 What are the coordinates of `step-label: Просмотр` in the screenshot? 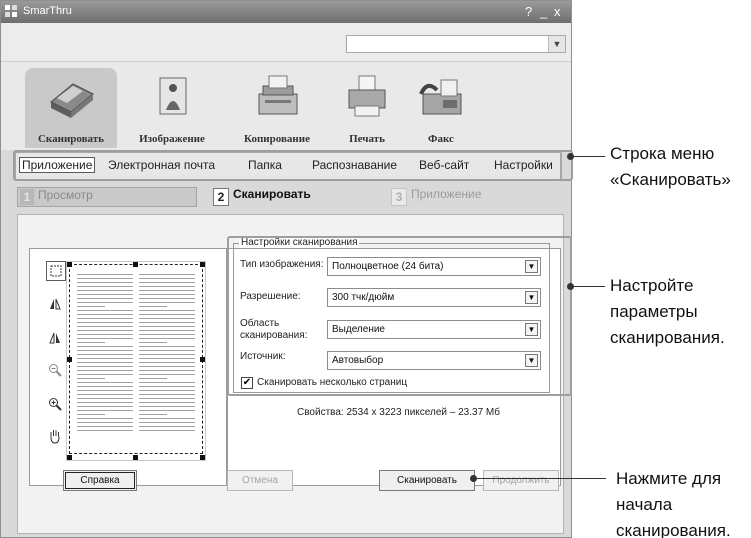 It's located at (65, 195).